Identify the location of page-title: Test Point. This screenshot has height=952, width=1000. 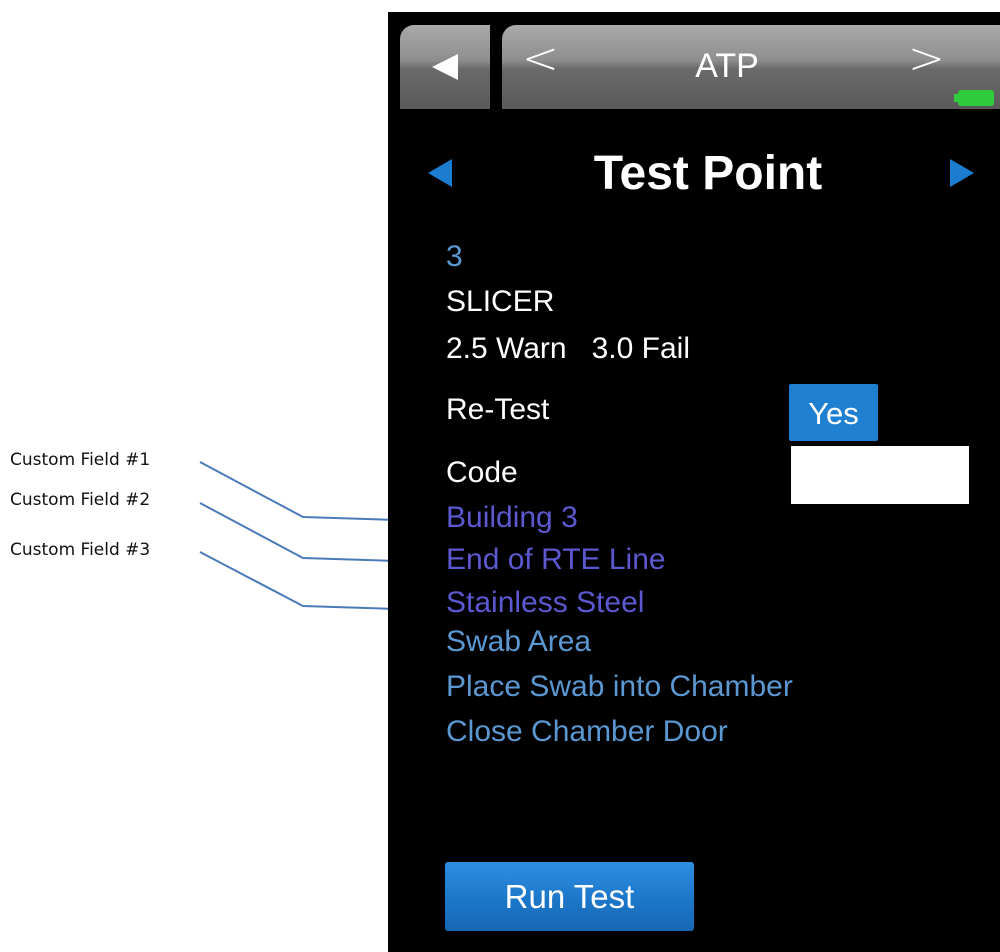
(708, 173).